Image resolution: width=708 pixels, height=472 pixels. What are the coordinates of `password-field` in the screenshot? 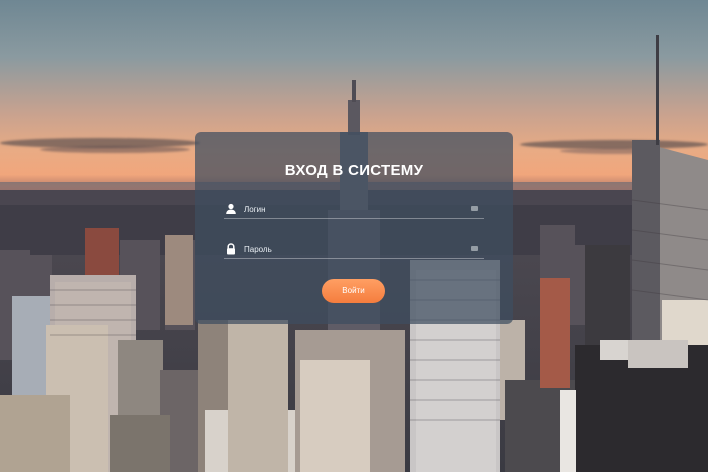 It's located at (354, 250).